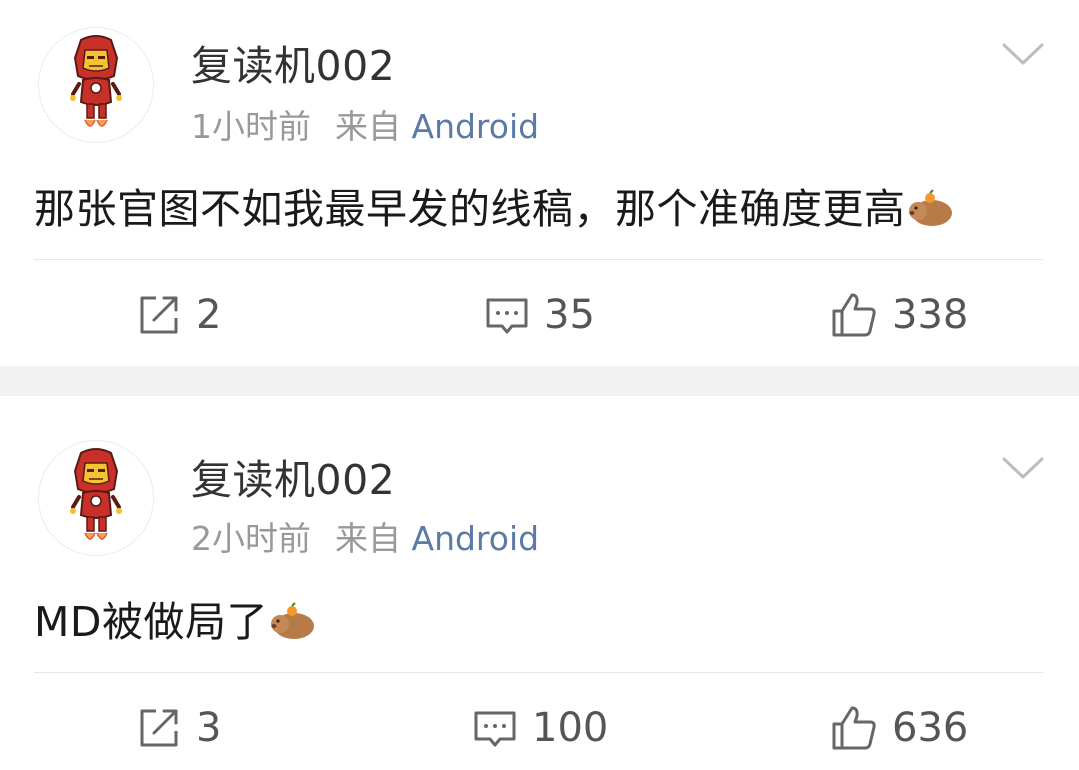 The height and width of the screenshot is (770, 1079). I want to click on repost-button: 2, so click(178, 315).